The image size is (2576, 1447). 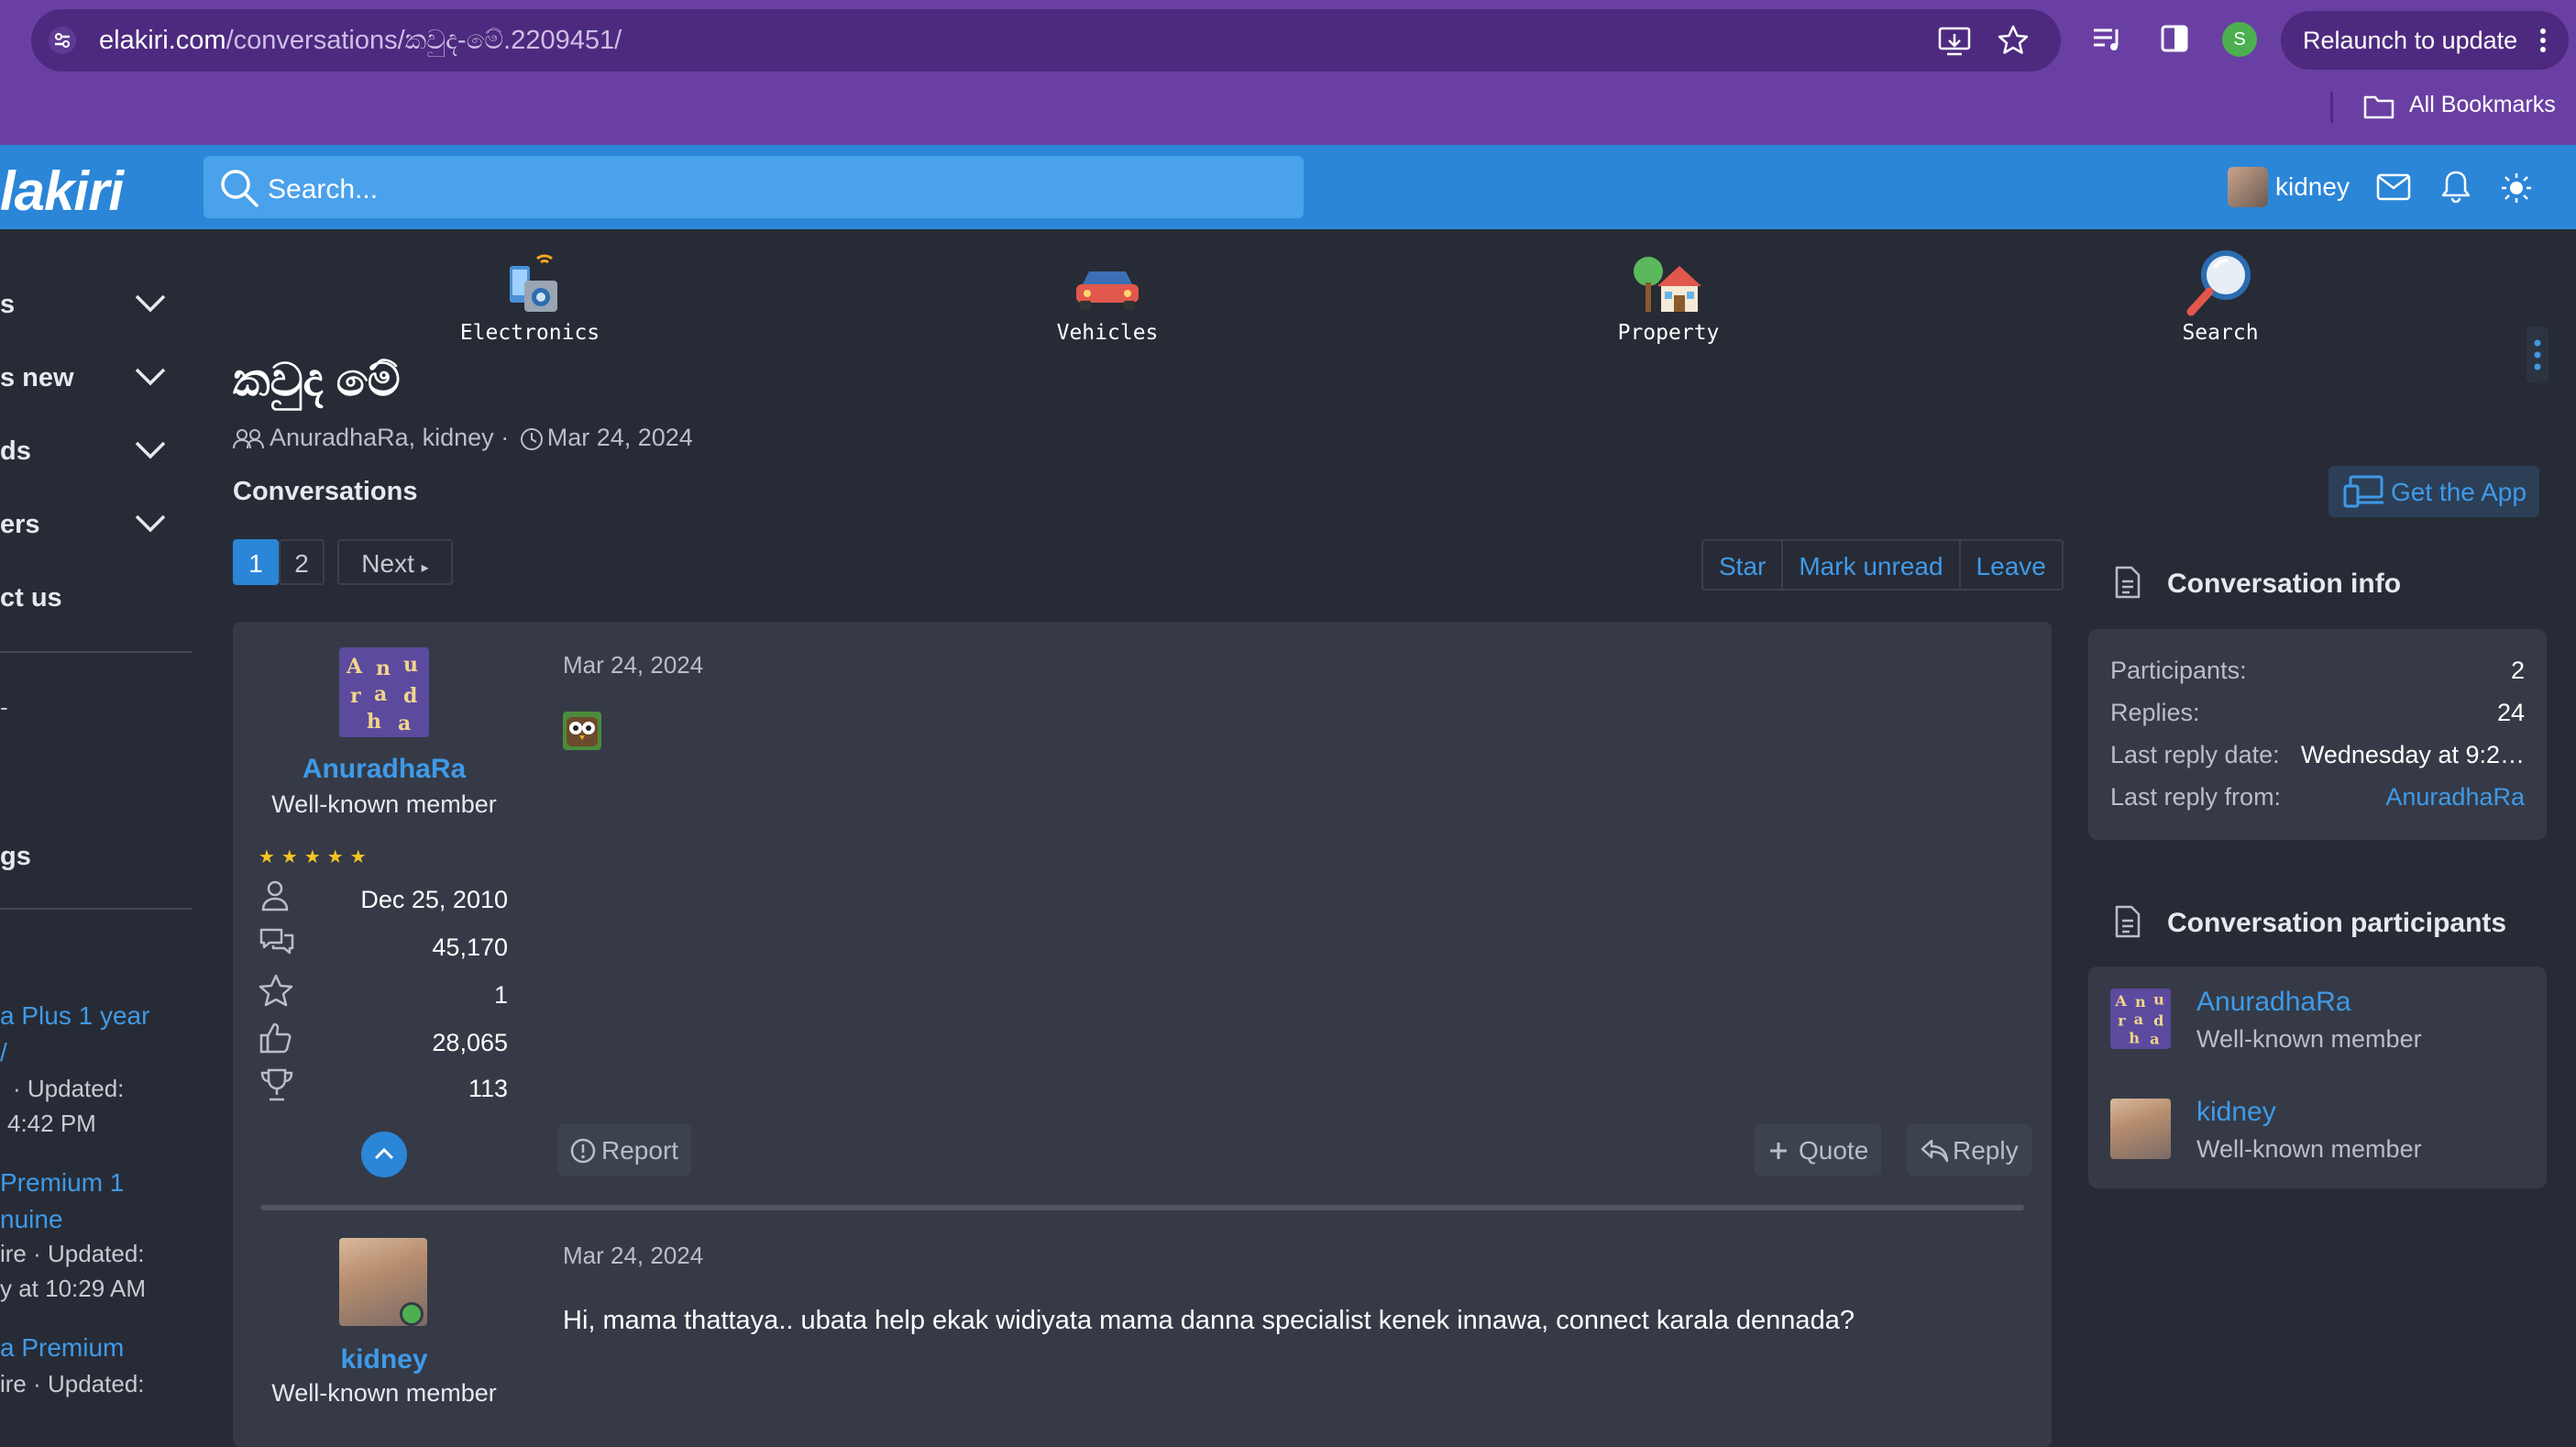 I want to click on participant-avatar: Anu rad ha, so click(x=2140, y=1019).